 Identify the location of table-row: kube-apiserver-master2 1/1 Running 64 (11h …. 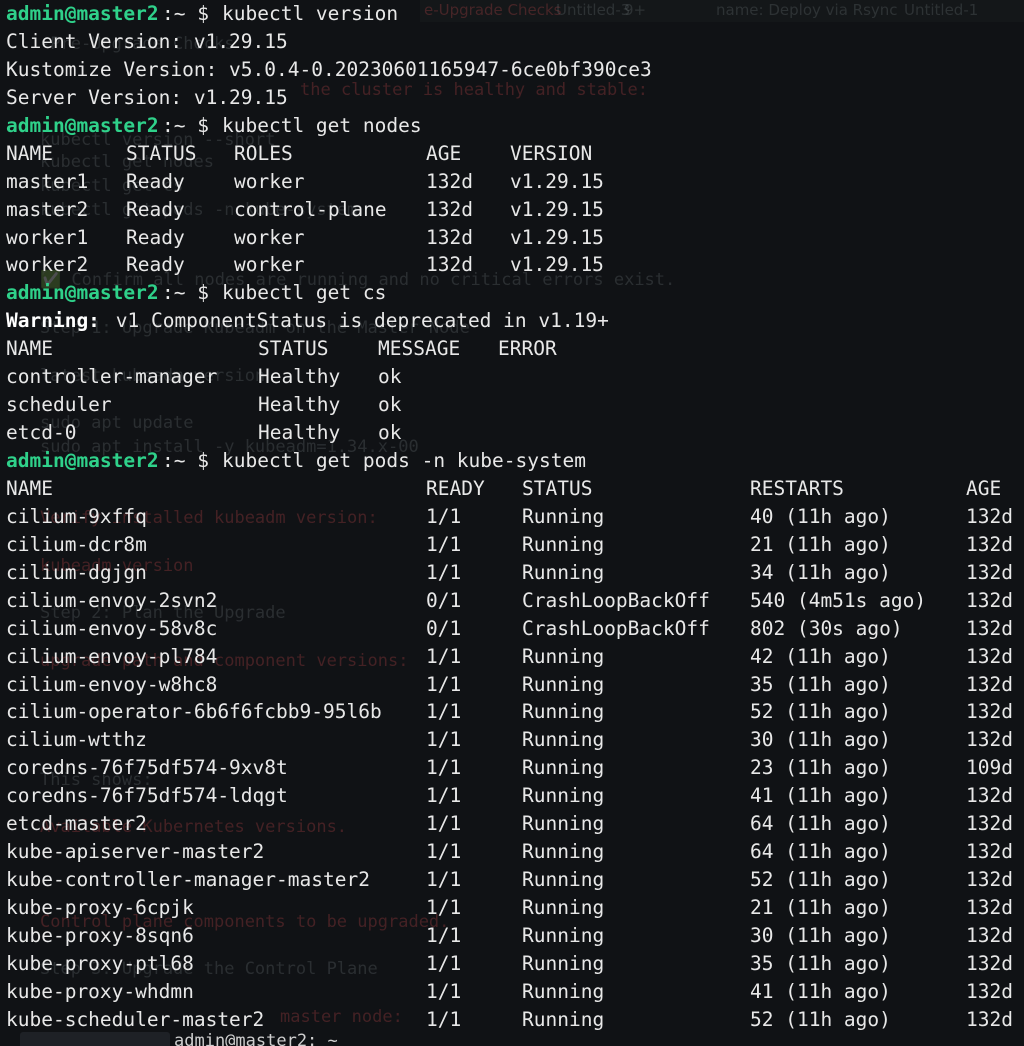
(512, 852).